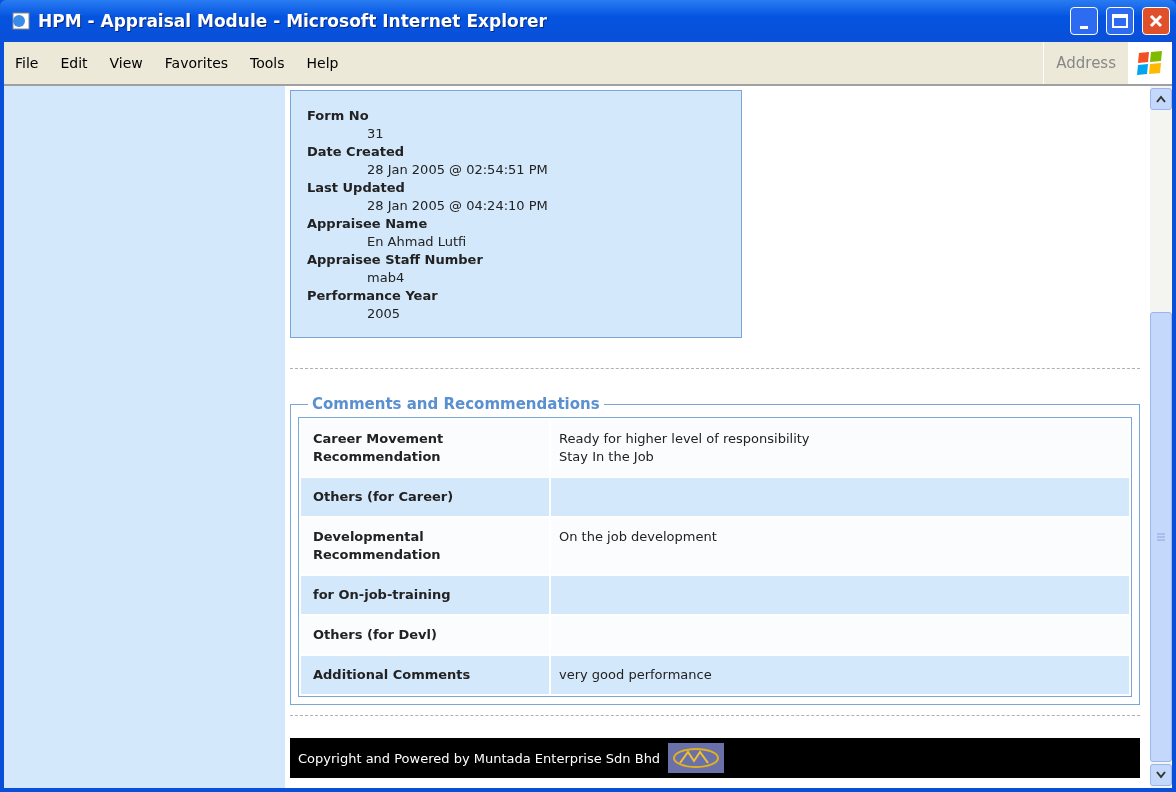 This screenshot has width=1176, height=792. I want to click on close-button, so click(1156, 21).